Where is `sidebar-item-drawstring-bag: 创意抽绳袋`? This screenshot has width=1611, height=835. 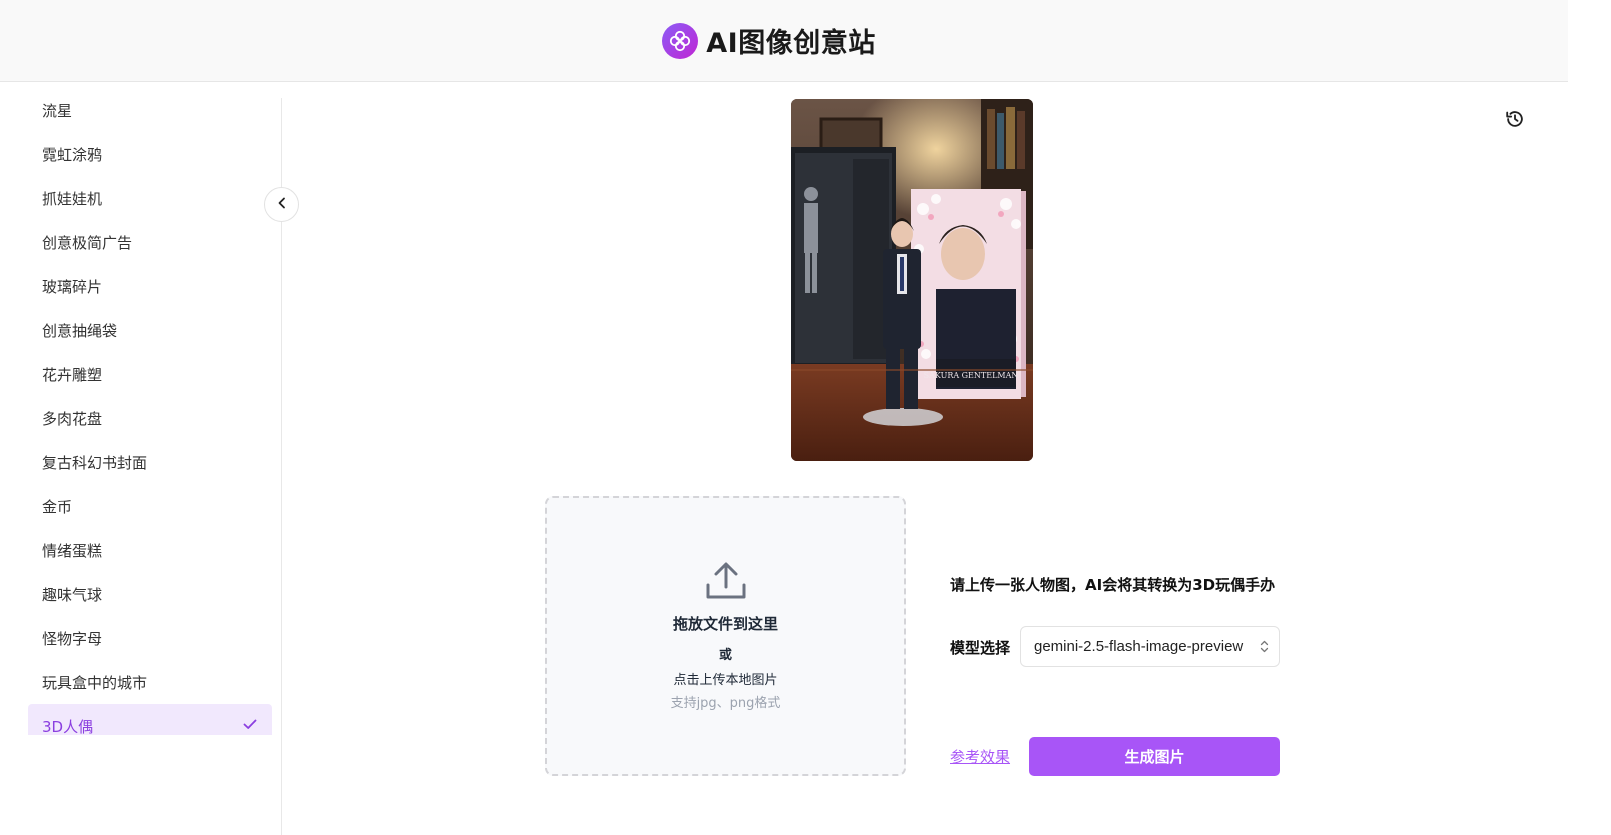 sidebar-item-drawstring-bag: 创意抽绳袋 is located at coordinates (150, 330).